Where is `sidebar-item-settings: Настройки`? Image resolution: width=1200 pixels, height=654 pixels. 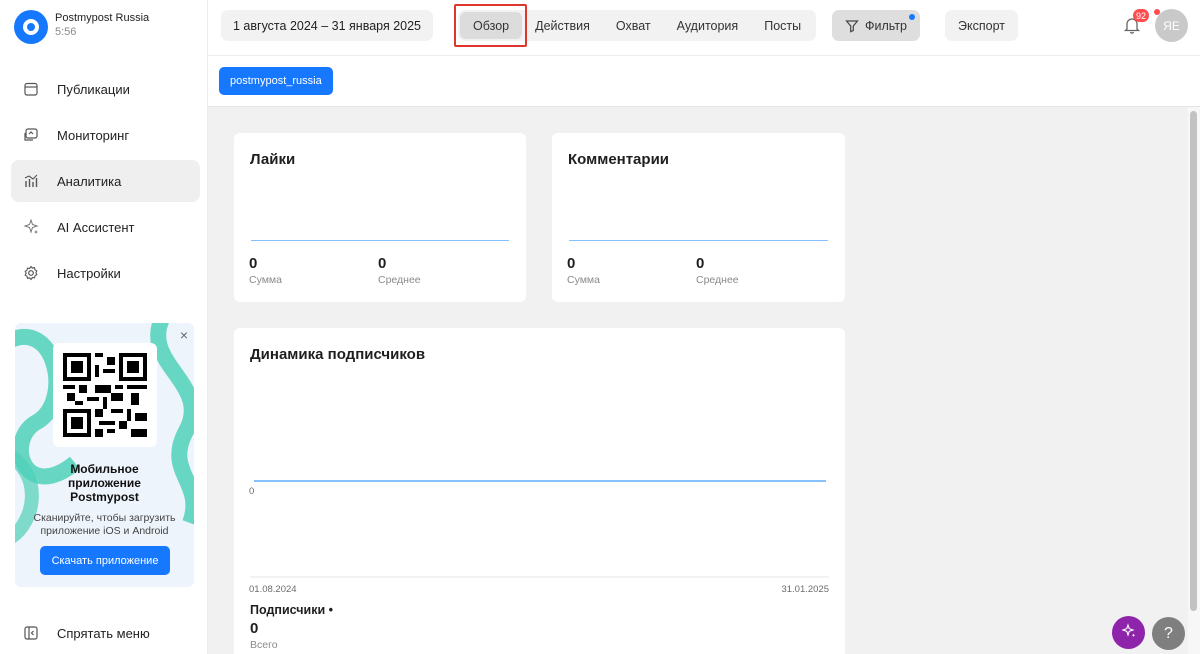
sidebar-item-settings: Настройки is located at coordinates (105, 273).